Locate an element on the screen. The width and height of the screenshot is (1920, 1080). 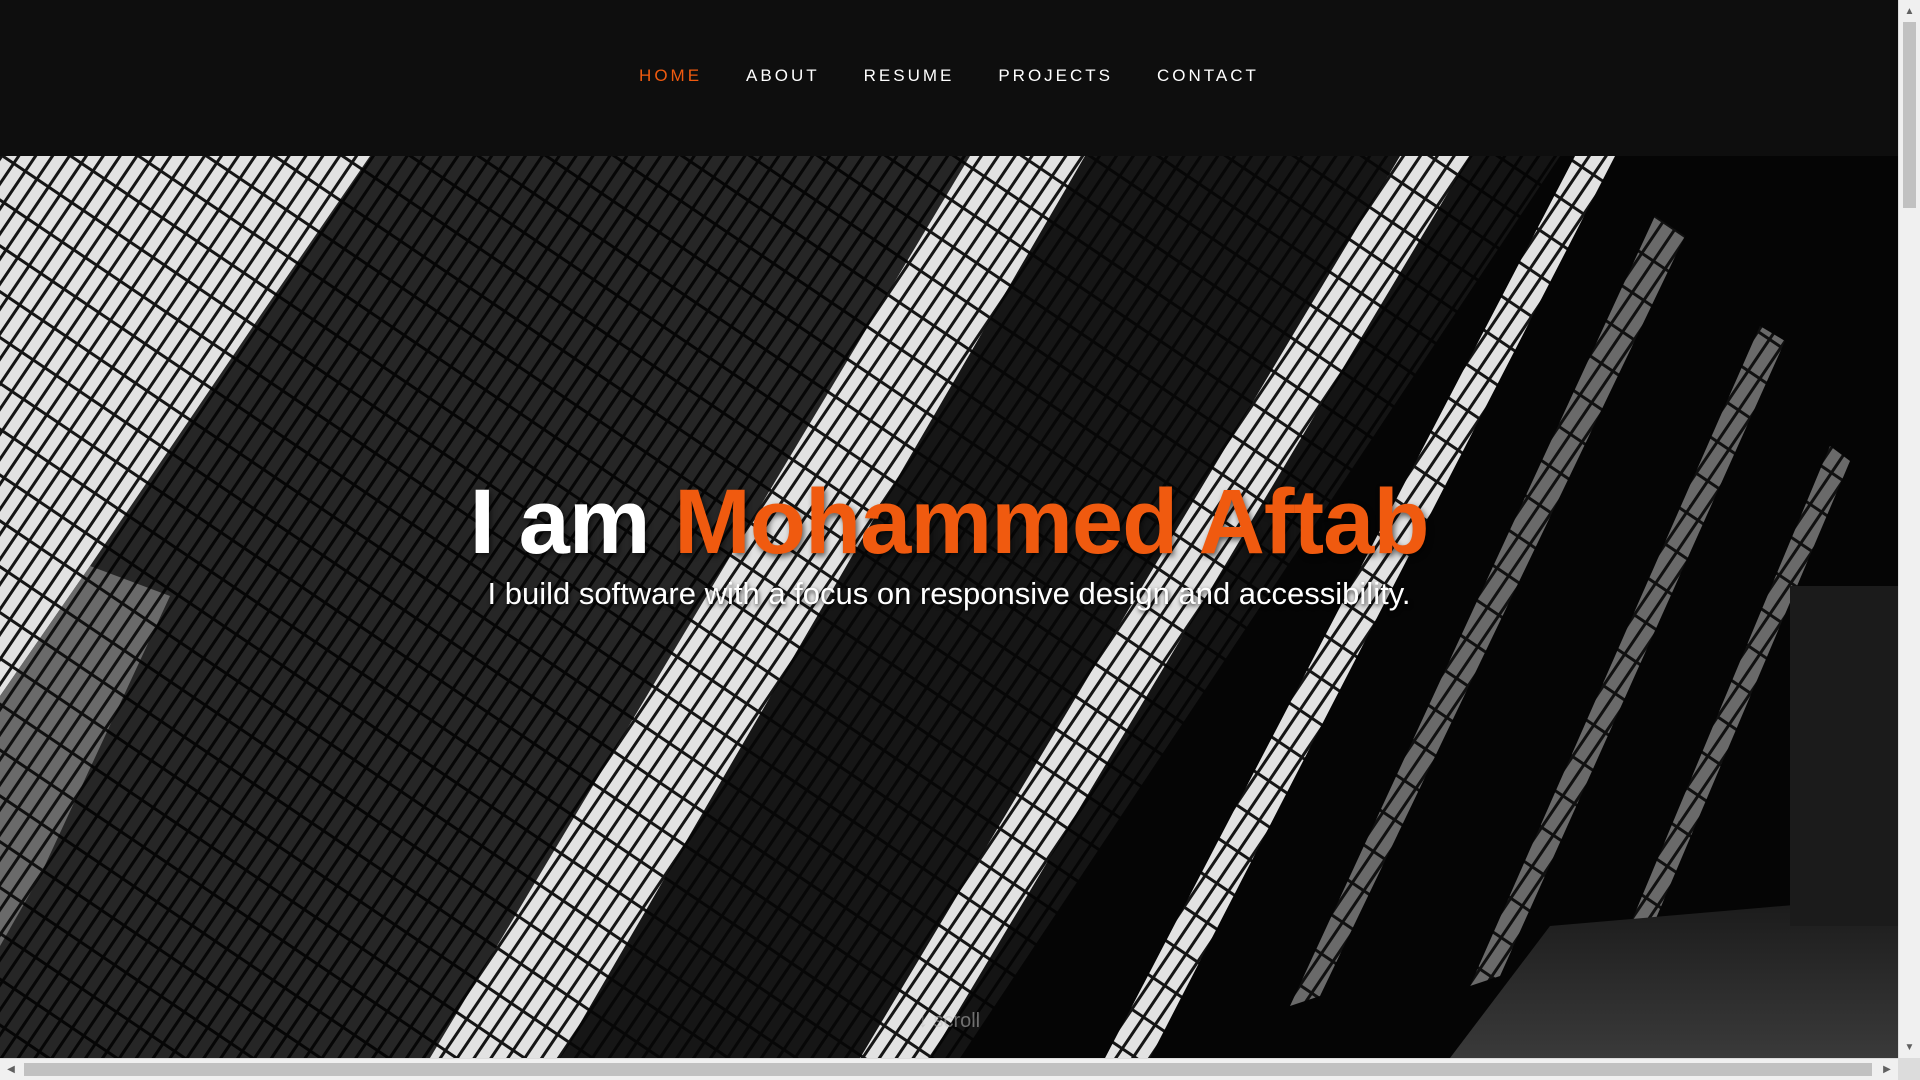
nav-item-about: ABOUT is located at coordinates (783, 76).